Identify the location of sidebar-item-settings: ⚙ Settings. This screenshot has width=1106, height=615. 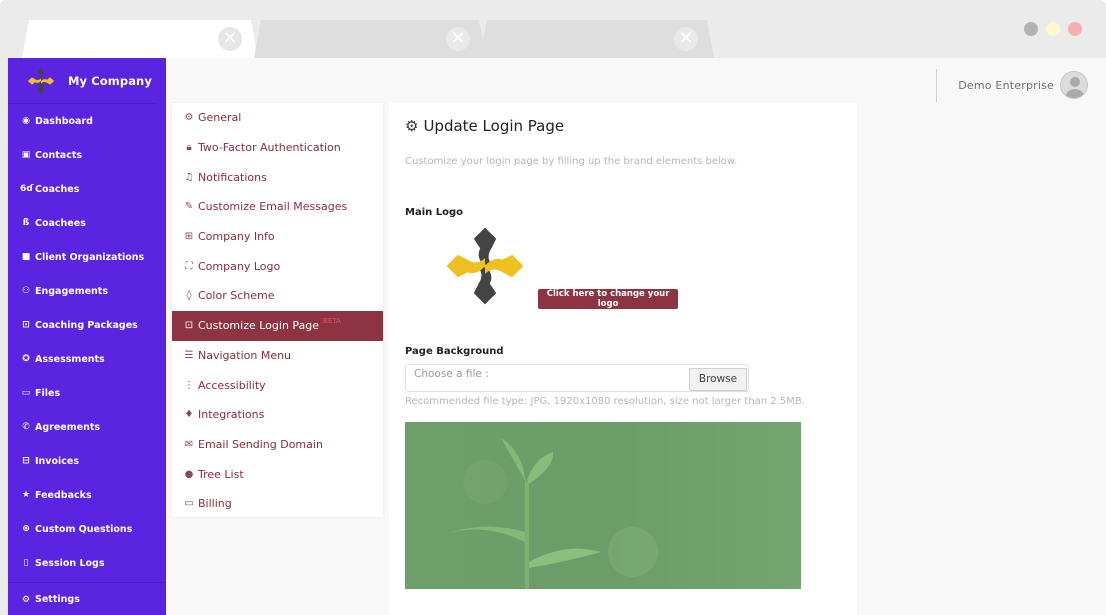
(87, 598).